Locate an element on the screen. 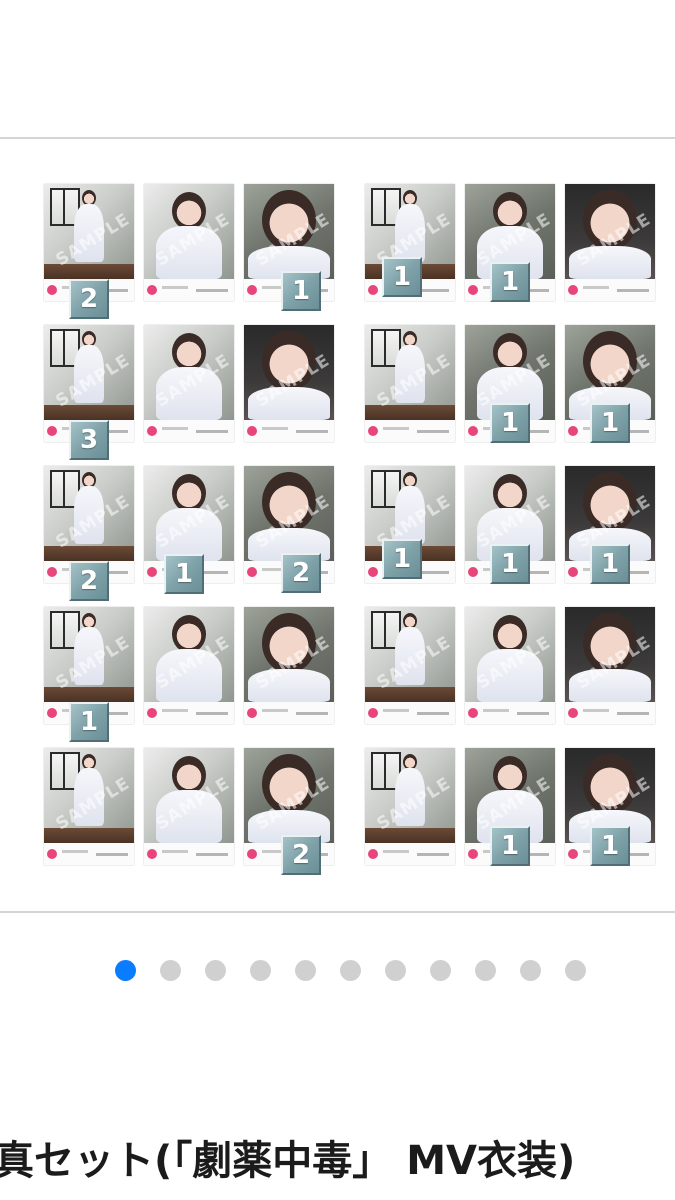  quantity-badge: 3 is located at coordinates (89, 440).